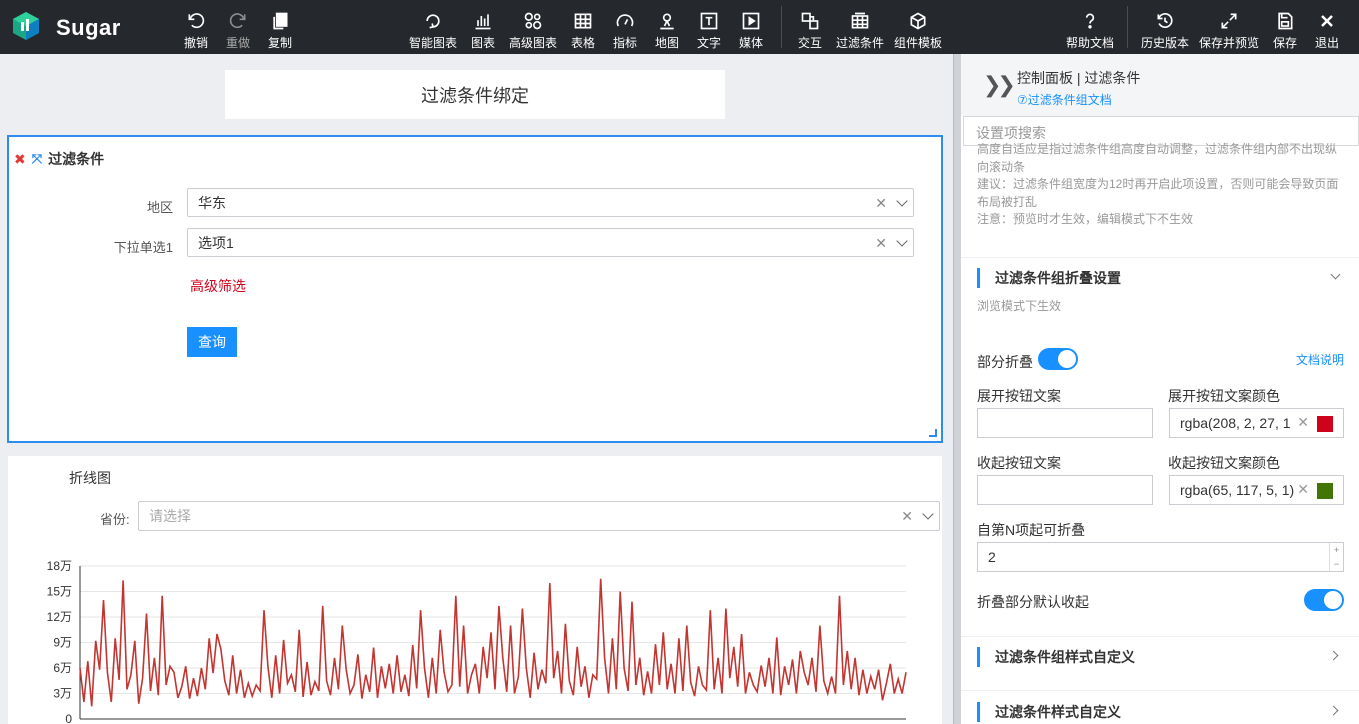 The height and width of the screenshot is (724, 1359). Describe the element at coordinates (1162, 712) in the screenshot. I see `filter-style-section-header: 过滤条件样式自定义` at that location.